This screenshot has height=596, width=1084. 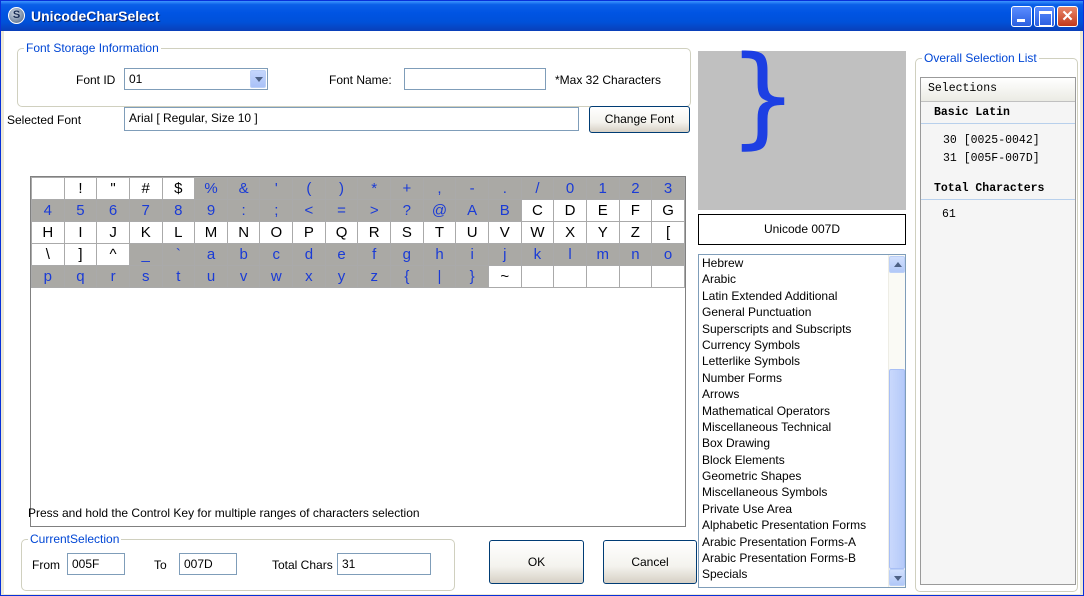 I want to click on char-cell: K, so click(x=145, y=232).